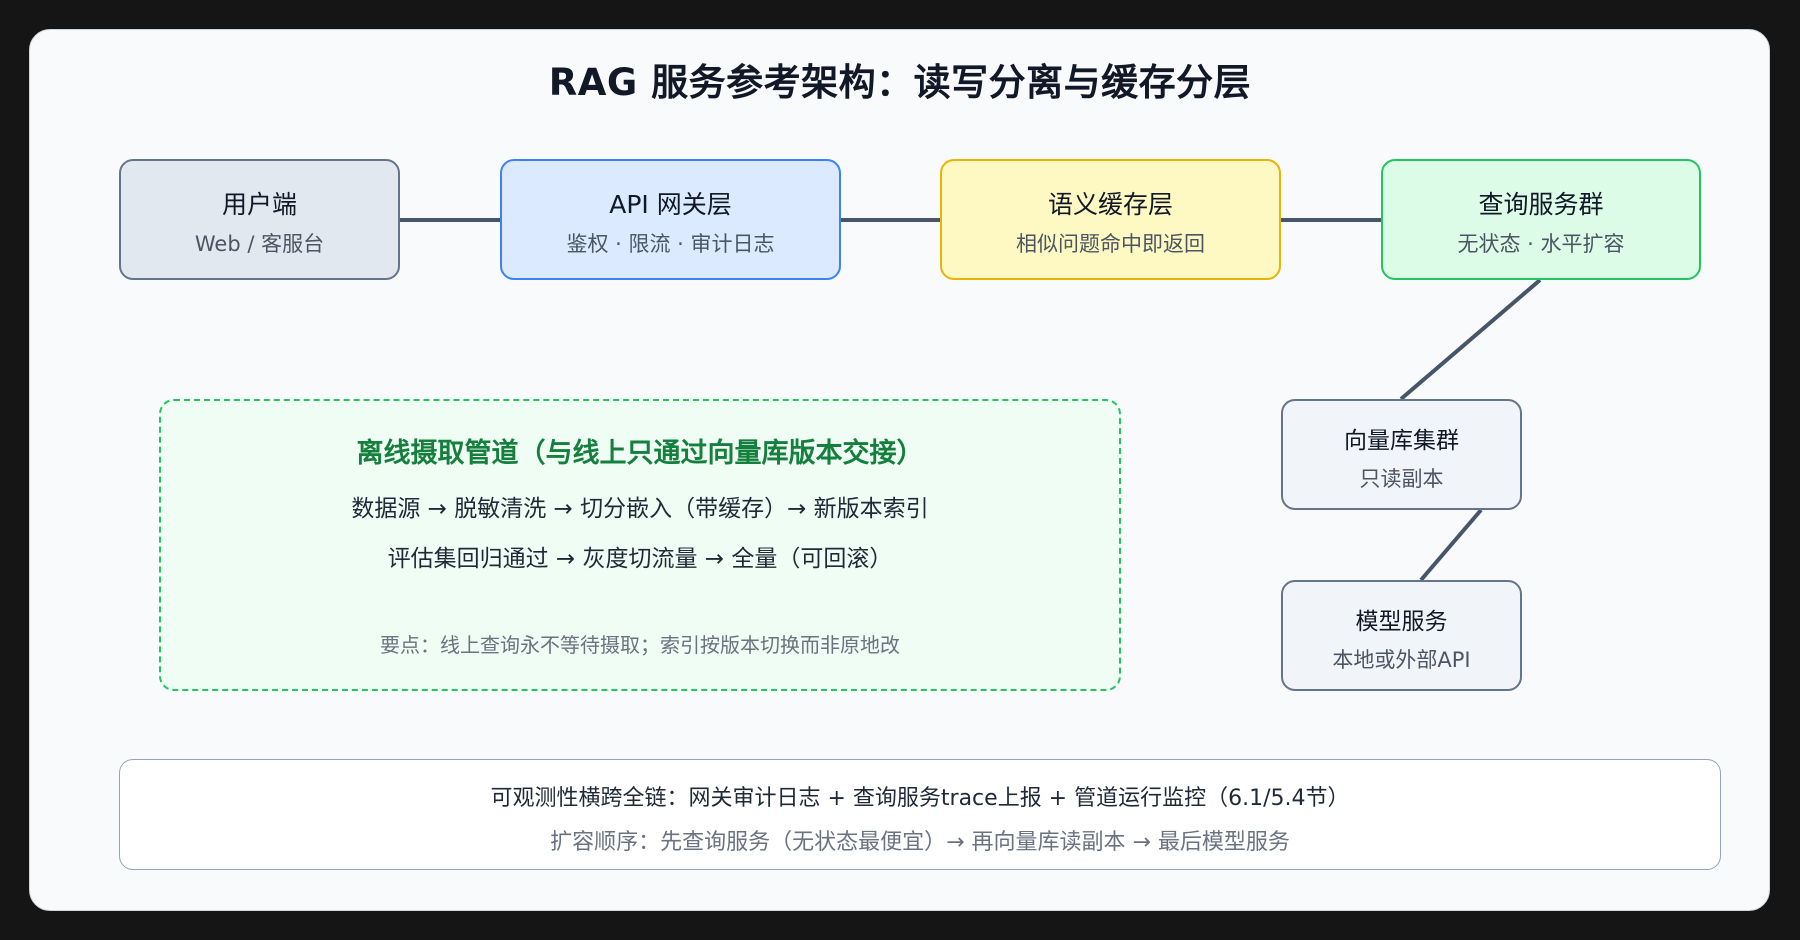 The width and height of the screenshot is (1800, 940). I want to click on query-service-node-subtitle: 无状态 · 水平扩容, so click(1541, 244).